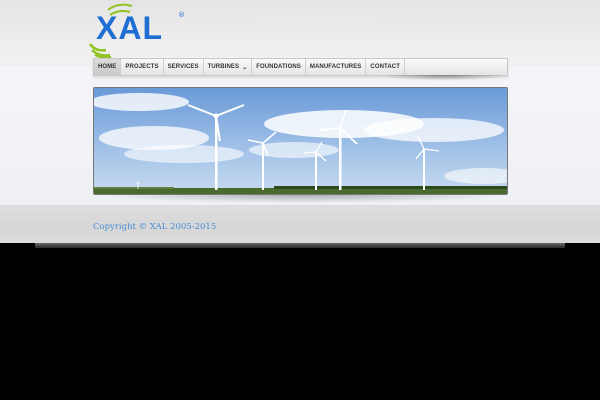  I want to click on nav-item-contact: CONTACT, so click(386, 67).